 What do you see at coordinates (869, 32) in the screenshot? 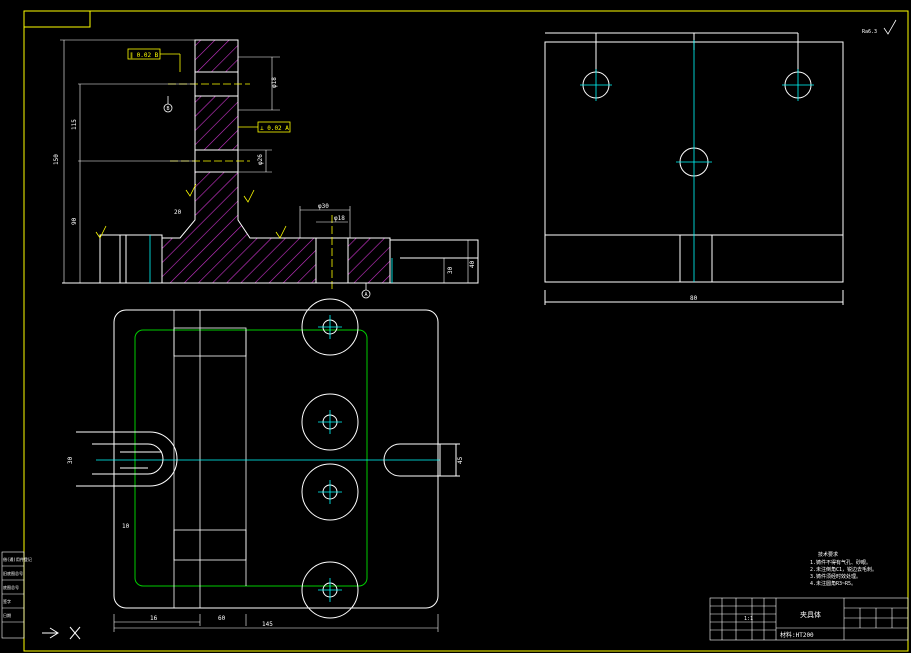
I see `roughness-label: Ra6.3` at bounding box center [869, 32].